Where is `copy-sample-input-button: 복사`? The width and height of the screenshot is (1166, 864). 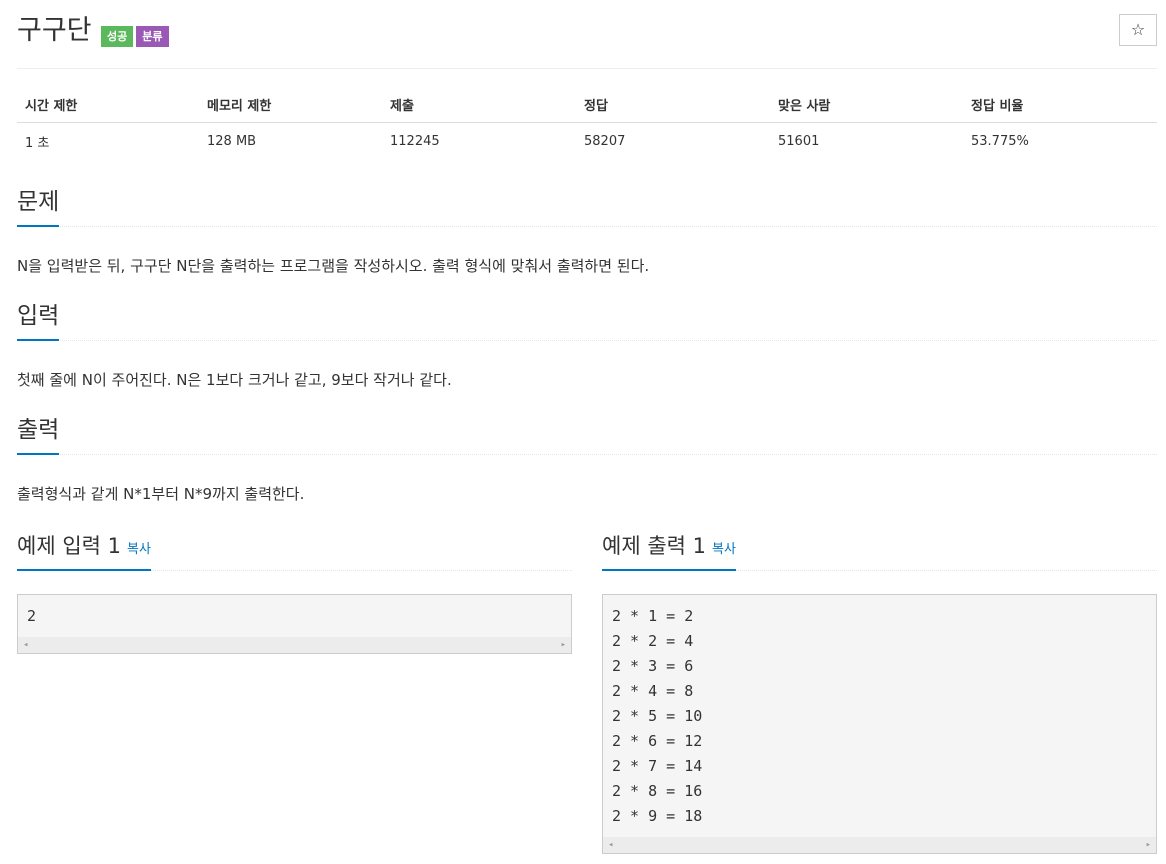
copy-sample-input-button: 복사 is located at coordinates (139, 549).